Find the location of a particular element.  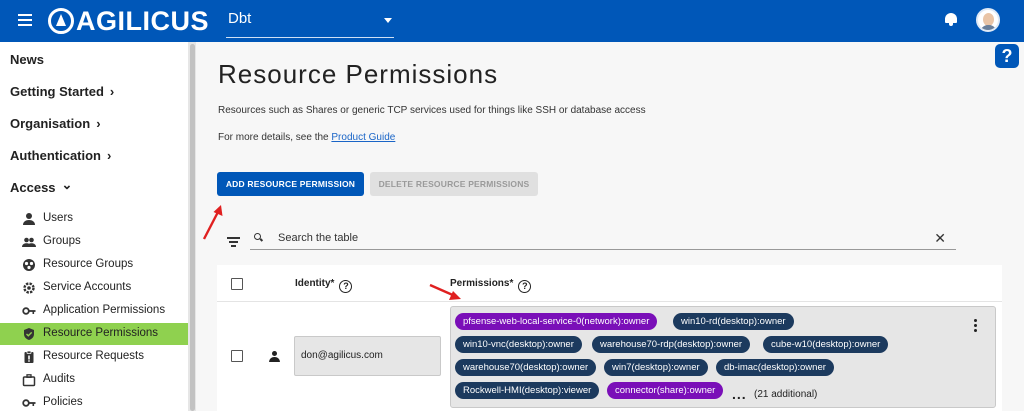

delete-resource-permissions-button: DELETE RESOURCE PERMISSIONS is located at coordinates (454, 184).